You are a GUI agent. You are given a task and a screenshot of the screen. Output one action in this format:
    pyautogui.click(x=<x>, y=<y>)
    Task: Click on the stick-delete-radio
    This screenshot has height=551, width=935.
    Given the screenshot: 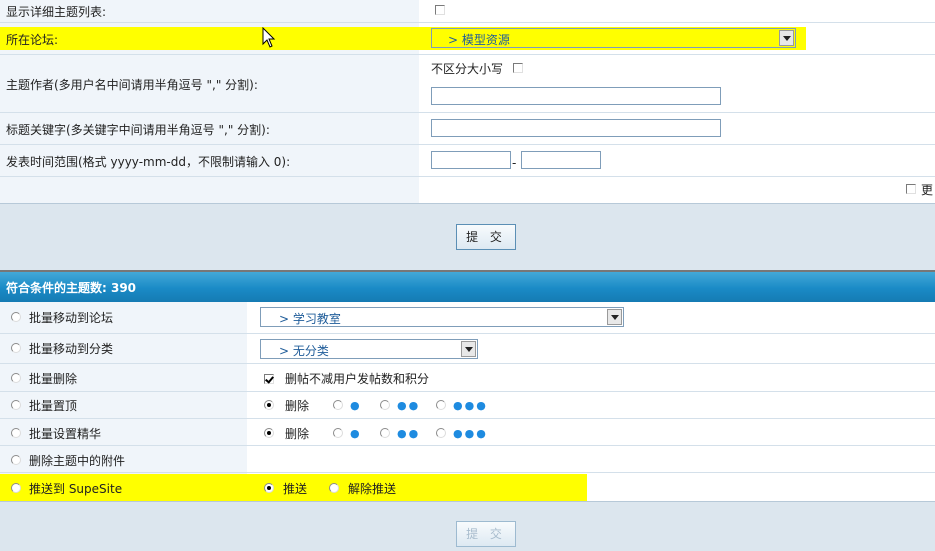 What is the action you would take?
    pyautogui.click(x=269, y=405)
    